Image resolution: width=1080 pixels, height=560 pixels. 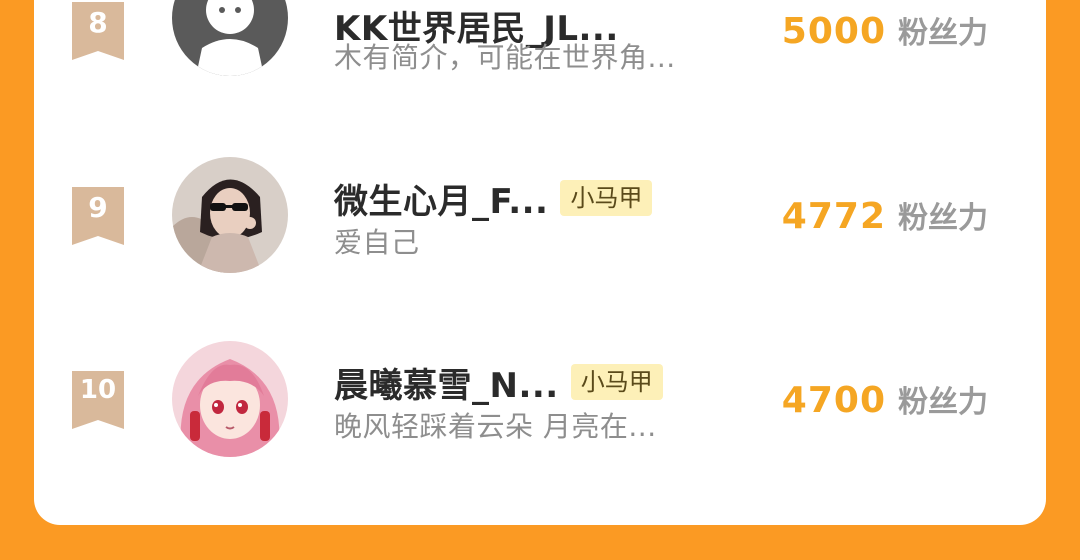 What do you see at coordinates (833, 400) in the screenshot?
I see `score-value: 4700` at bounding box center [833, 400].